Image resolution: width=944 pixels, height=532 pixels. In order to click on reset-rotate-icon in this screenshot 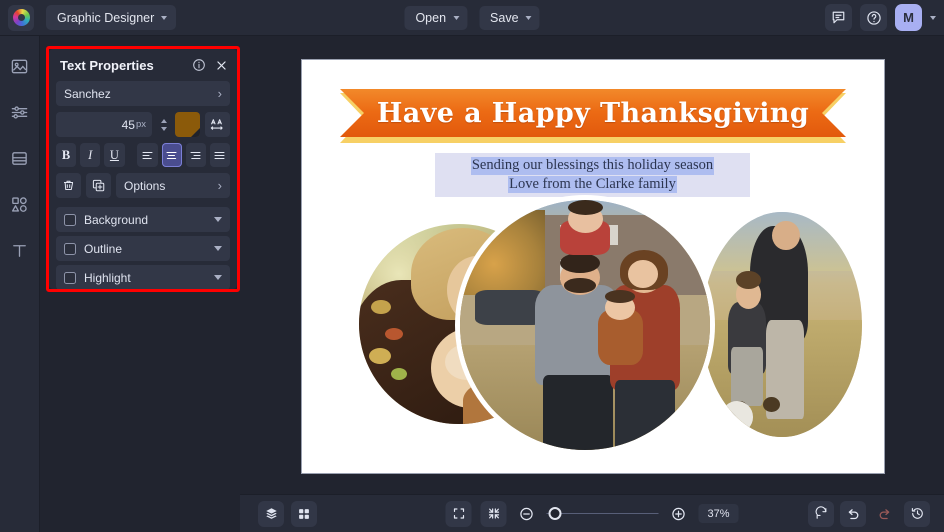, I will do `click(820, 512)`.